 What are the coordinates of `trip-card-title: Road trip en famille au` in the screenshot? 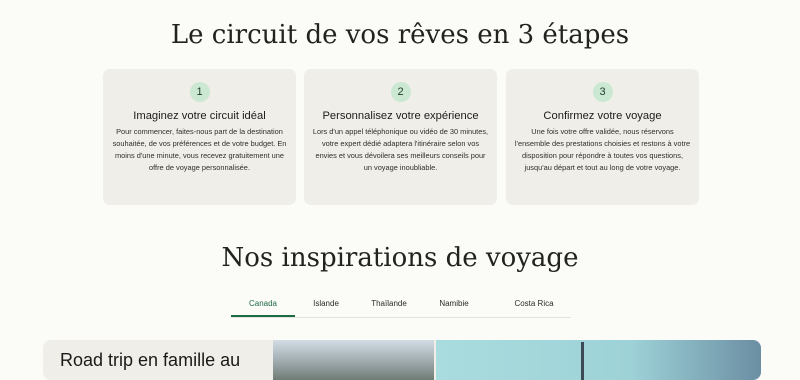 It's located at (150, 360).